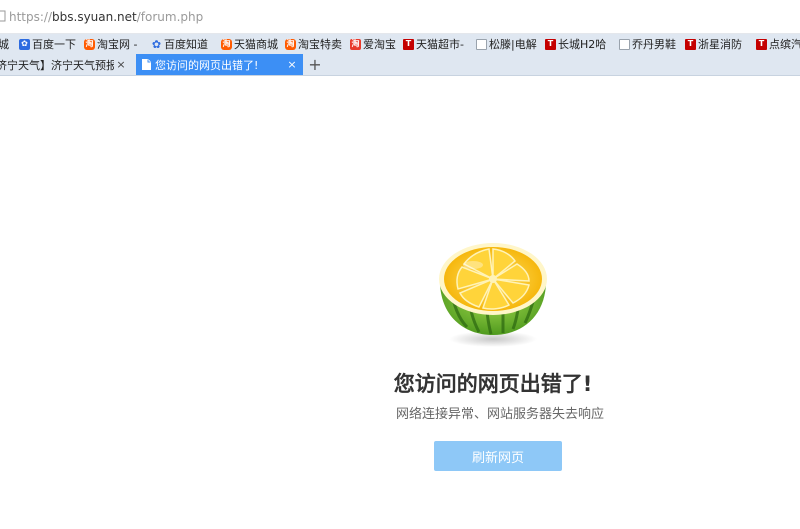 This screenshot has width=800, height=529. I want to click on bookmark-item: 淘 淘宝网 -, so click(110, 44).